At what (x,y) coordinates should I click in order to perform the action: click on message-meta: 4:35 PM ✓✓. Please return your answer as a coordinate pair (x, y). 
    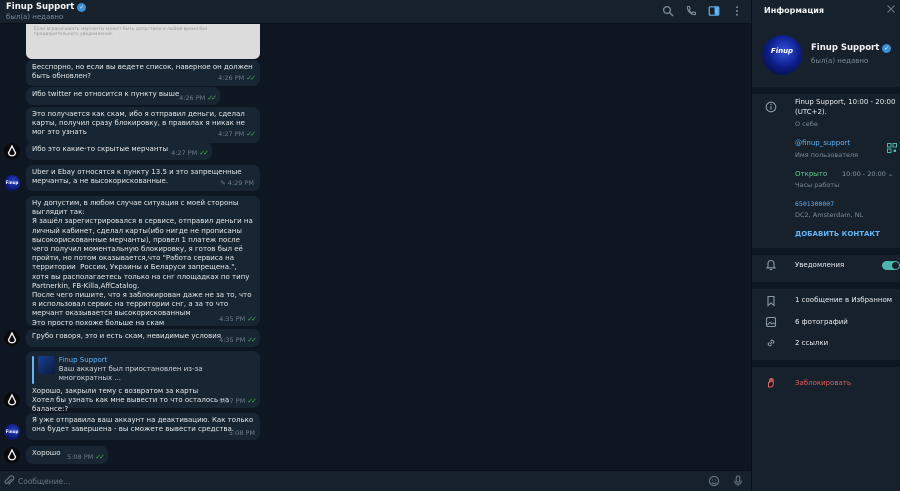
    Looking at the image, I should click on (238, 340).